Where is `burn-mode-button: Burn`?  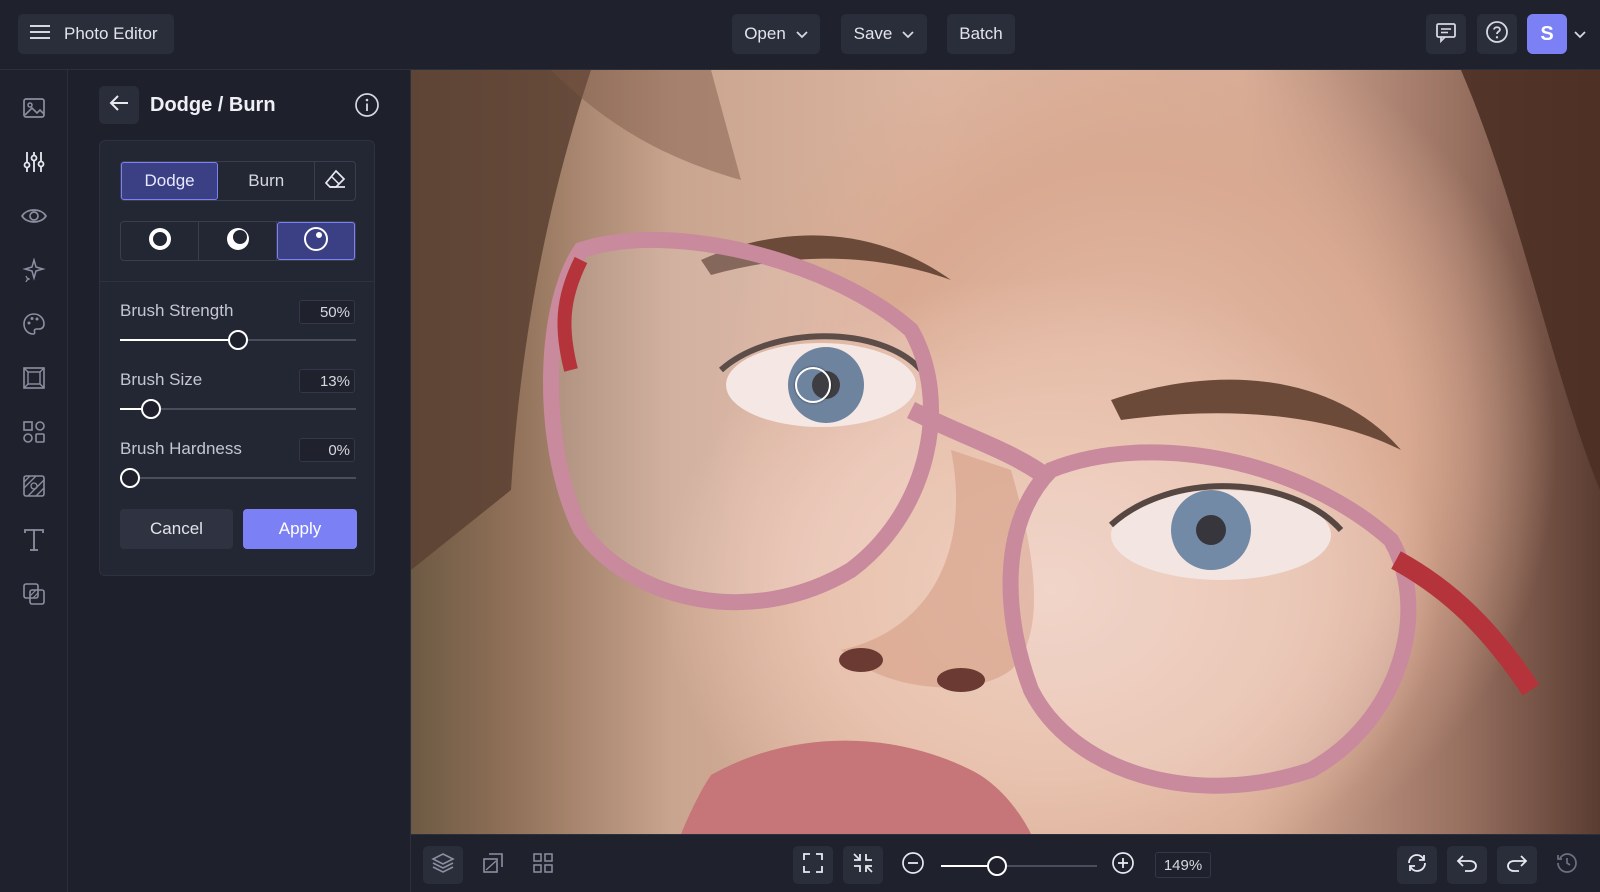 burn-mode-button: Burn is located at coordinates (267, 181).